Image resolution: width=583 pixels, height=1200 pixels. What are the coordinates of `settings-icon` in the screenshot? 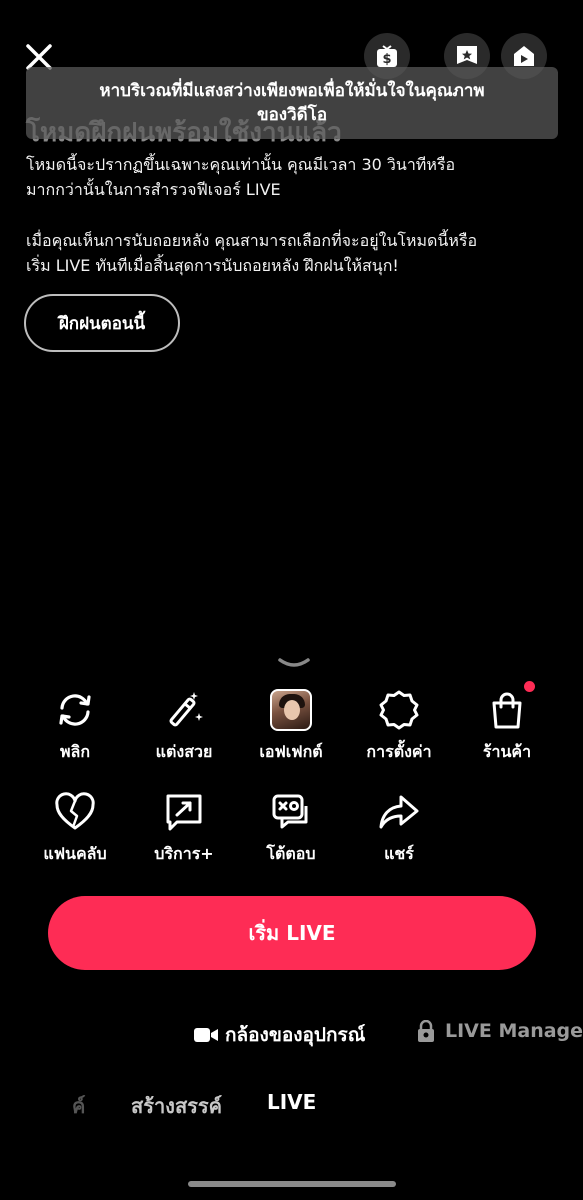 It's located at (399, 710).